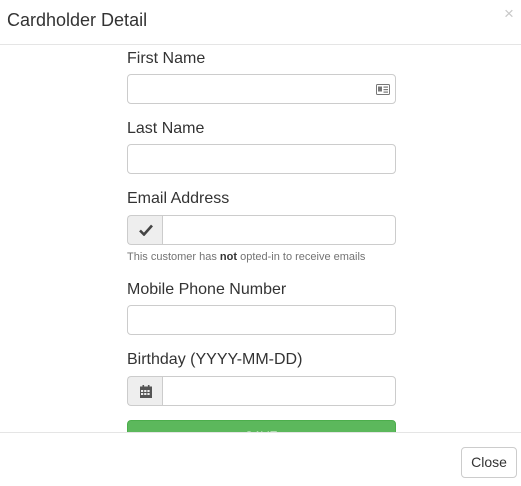  I want to click on calendar-icon, so click(145, 391).